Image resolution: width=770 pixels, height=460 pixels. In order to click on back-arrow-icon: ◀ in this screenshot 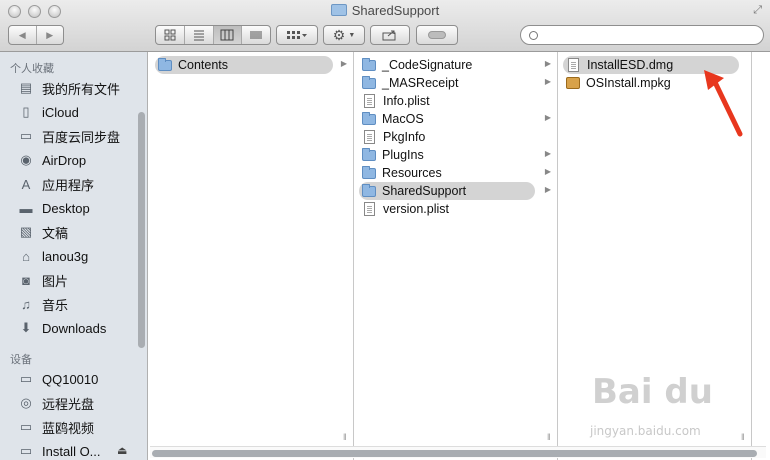, I will do `click(22, 34)`.